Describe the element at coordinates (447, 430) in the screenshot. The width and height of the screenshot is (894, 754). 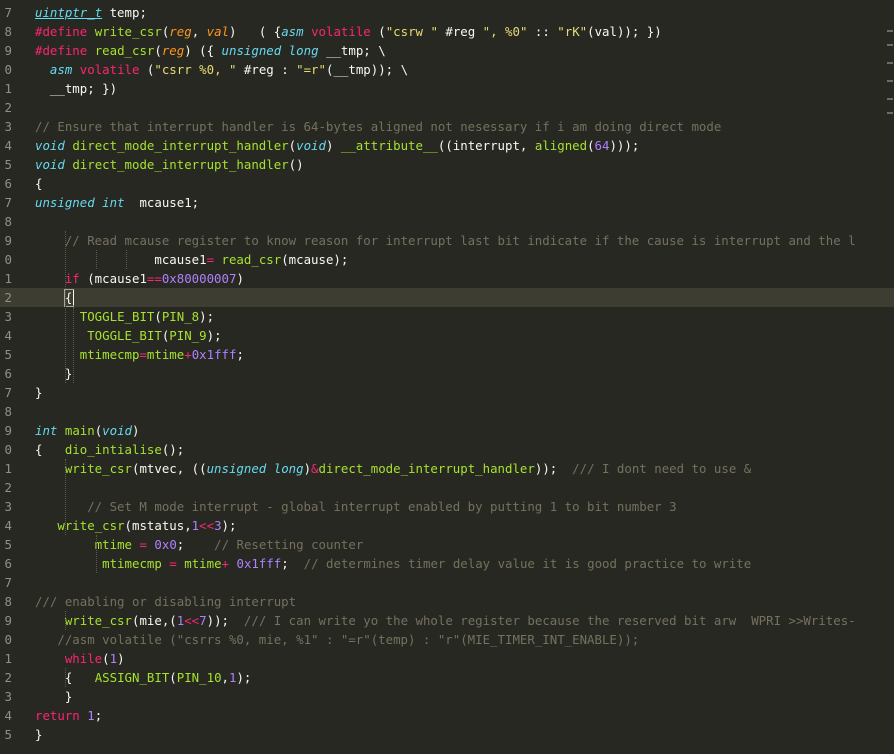
I see `code-line: 9 int main(void)` at that location.